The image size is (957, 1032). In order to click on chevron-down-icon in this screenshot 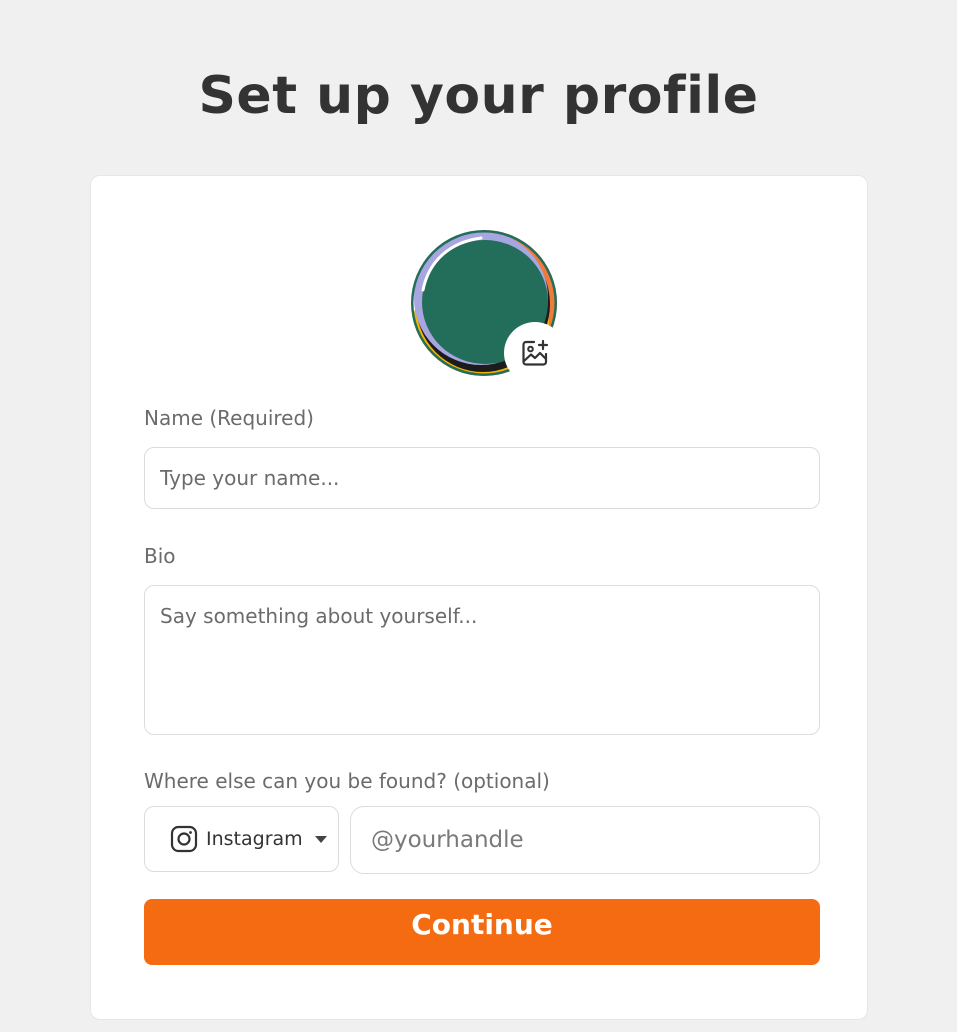, I will do `click(320, 839)`.